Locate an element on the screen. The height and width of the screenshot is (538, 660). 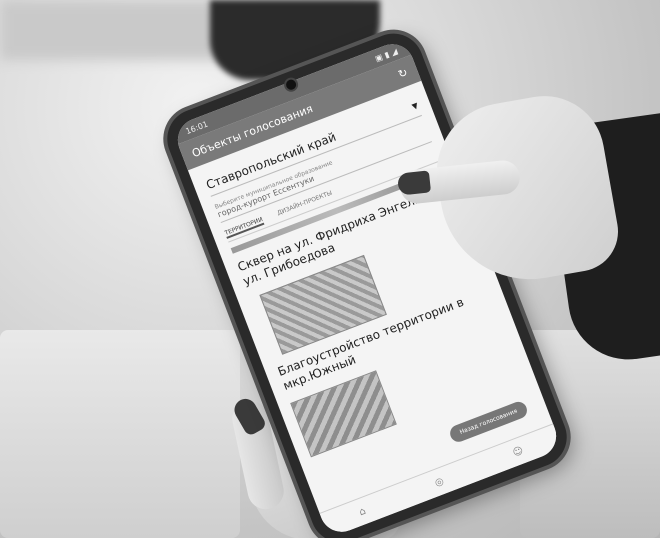
home-icon: ⌂ is located at coordinates (362, 511).